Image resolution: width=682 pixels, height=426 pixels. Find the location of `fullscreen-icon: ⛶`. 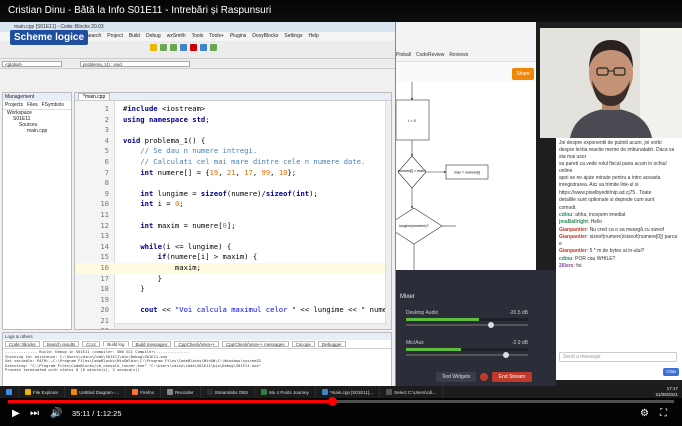

fullscreen-icon: ⛶ is located at coordinates (663, 414).